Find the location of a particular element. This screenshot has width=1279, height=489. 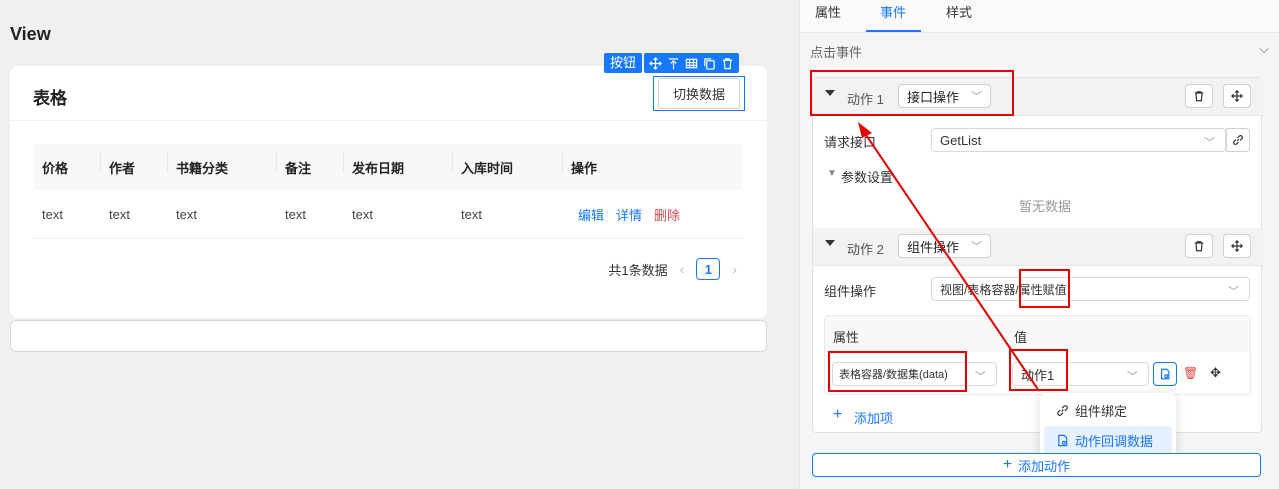

action-2-type-select: 组件操作 ﹀ is located at coordinates (945, 246).